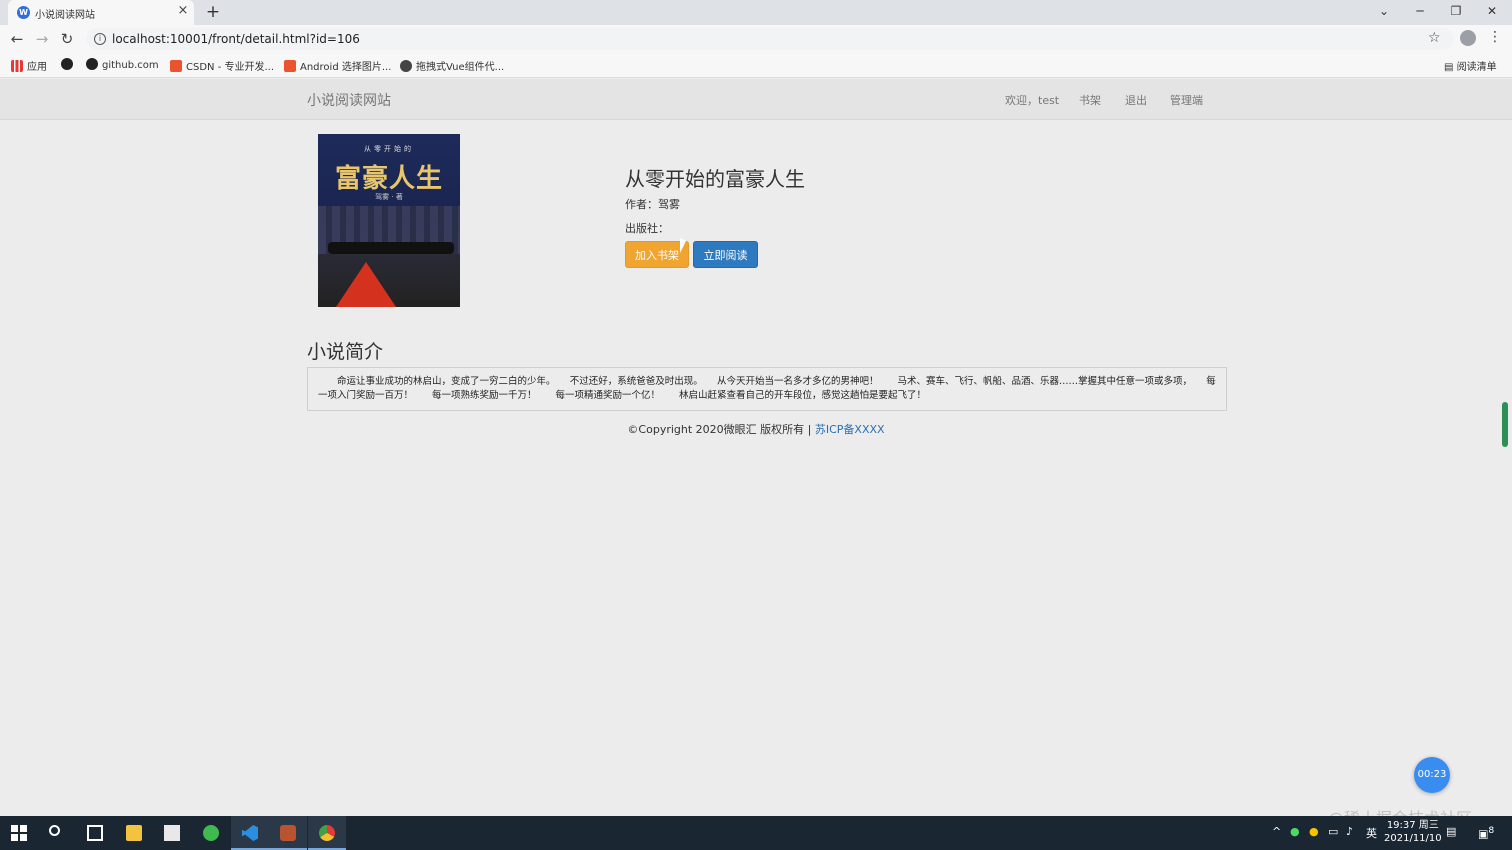  I want to click on forward-arrow-icon: →, so click(42, 39).